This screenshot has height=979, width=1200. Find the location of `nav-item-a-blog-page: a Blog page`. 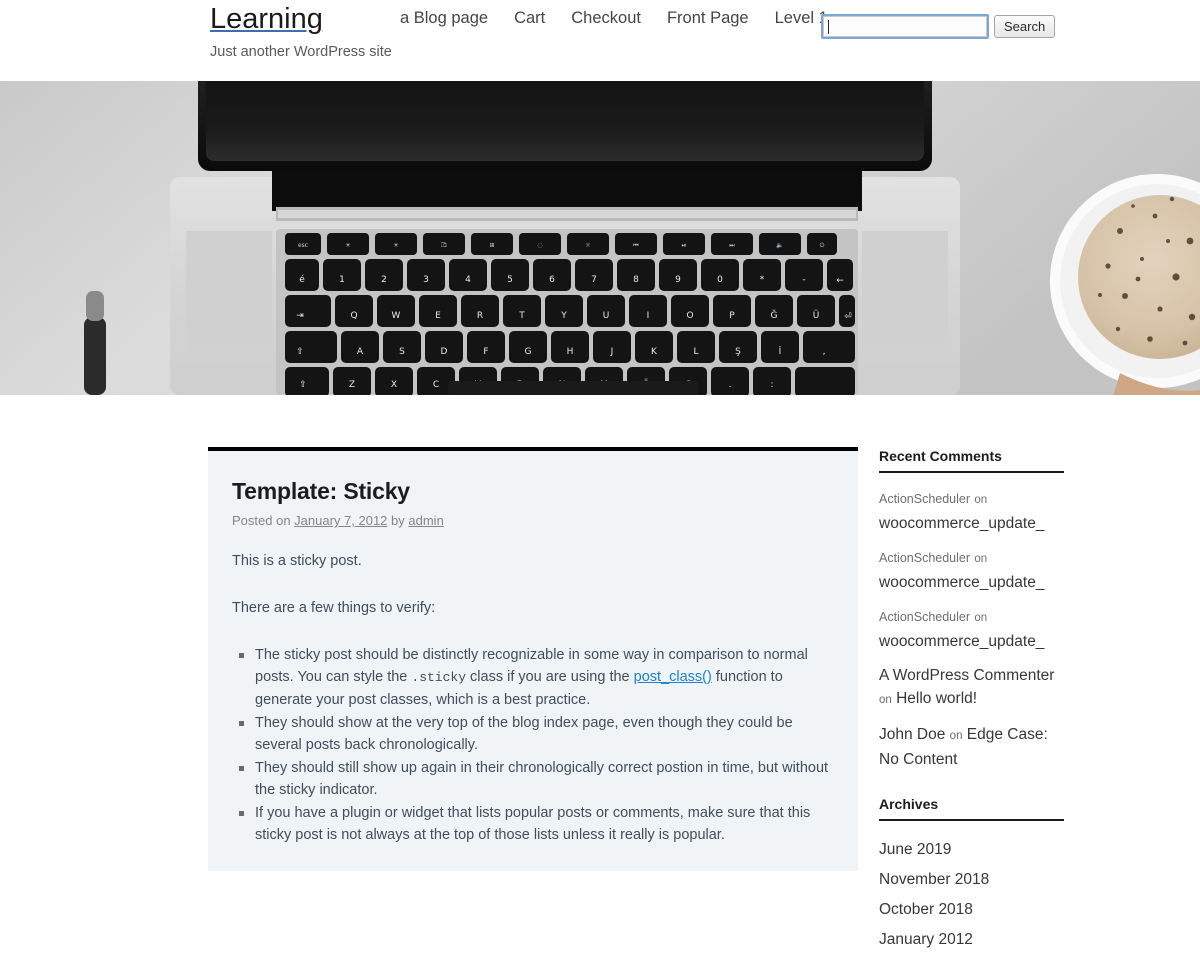

nav-item-a-blog-page: a Blog page is located at coordinates (450, 18).